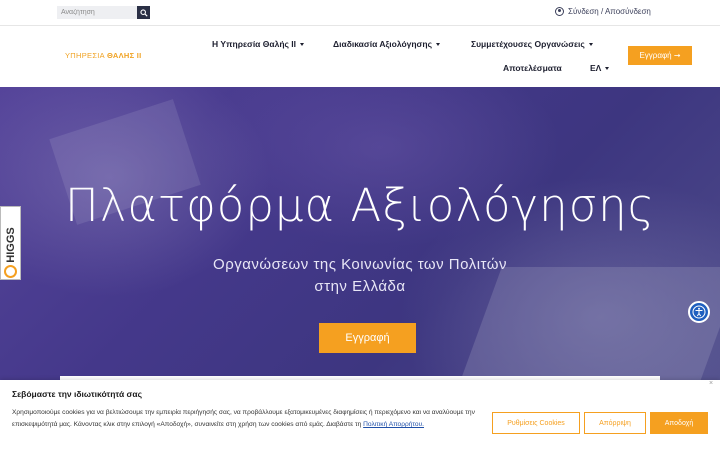 The height and width of the screenshot is (450, 720). I want to click on higgs-badge-text: HIGGS, so click(11, 245).